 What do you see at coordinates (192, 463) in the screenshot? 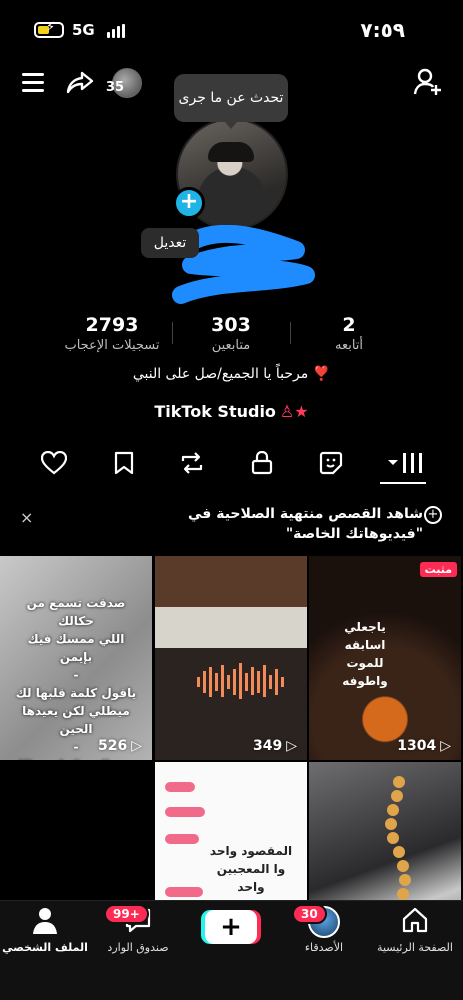
I see `reposts-tab-repost-icon` at bounding box center [192, 463].